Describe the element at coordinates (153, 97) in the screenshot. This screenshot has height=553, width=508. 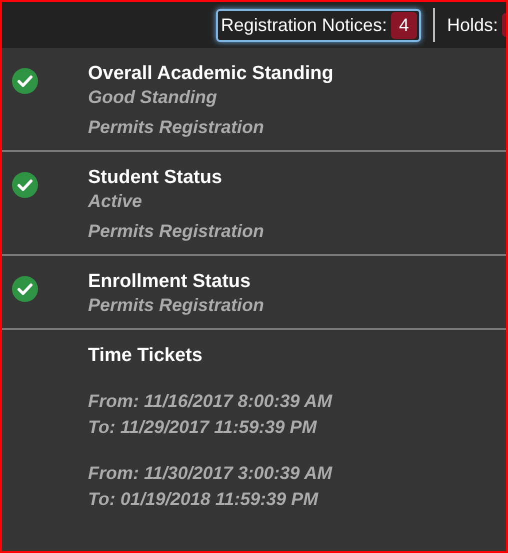
I see `status-text: Good Standing` at that location.